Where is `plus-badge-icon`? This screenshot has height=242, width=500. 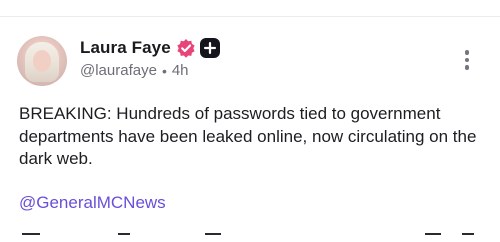 plus-badge-icon is located at coordinates (209, 48).